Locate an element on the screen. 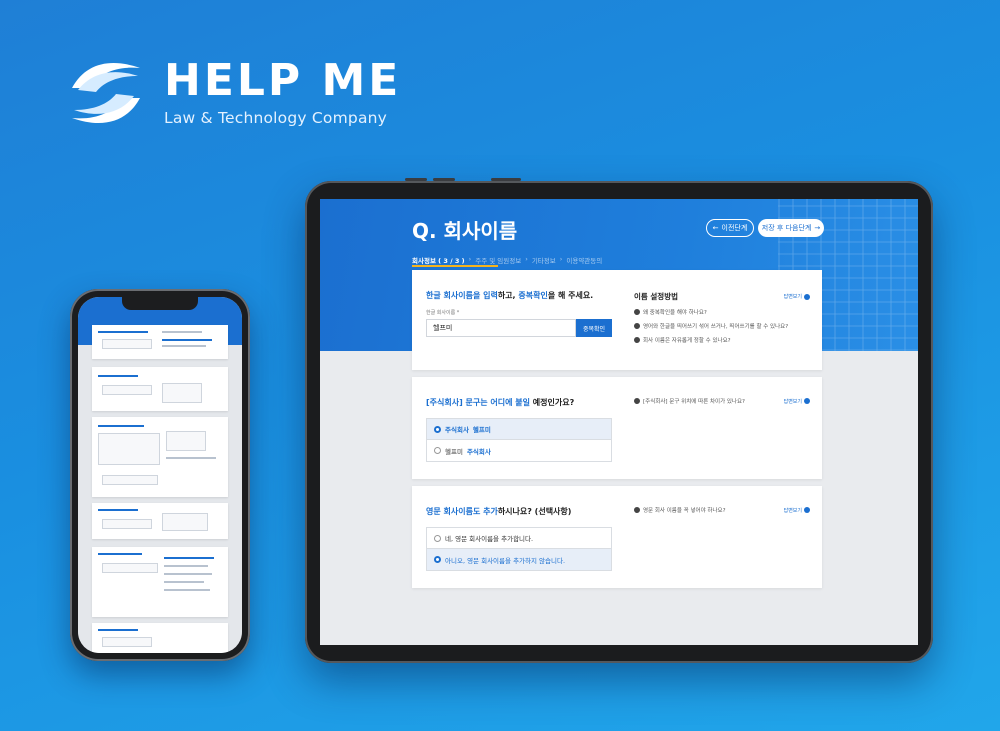 This screenshot has height=731, width=1000. arrow-left-icon: ← is located at coordinates (715, 228).